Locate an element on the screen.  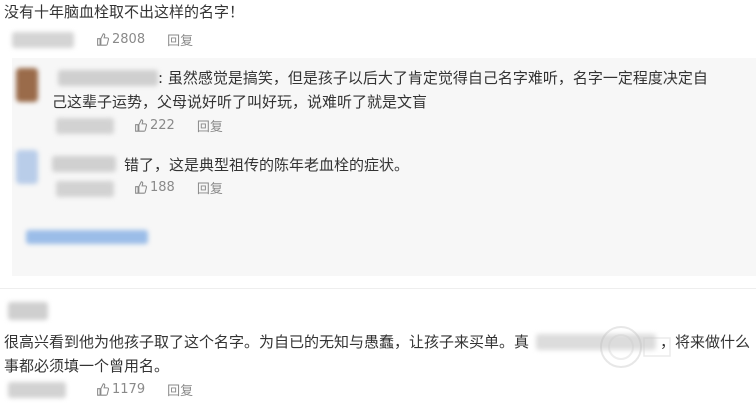
like-button: 188 is located at coordinates (154, 187).